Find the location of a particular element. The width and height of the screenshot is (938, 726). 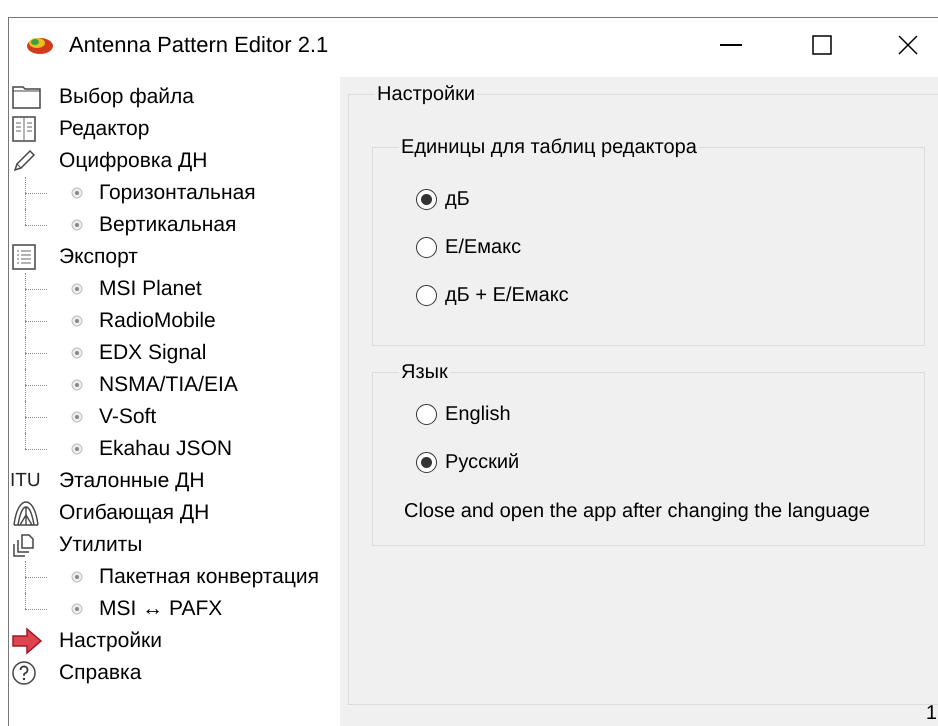

maximize-icon is located at coordinates (822, 45).